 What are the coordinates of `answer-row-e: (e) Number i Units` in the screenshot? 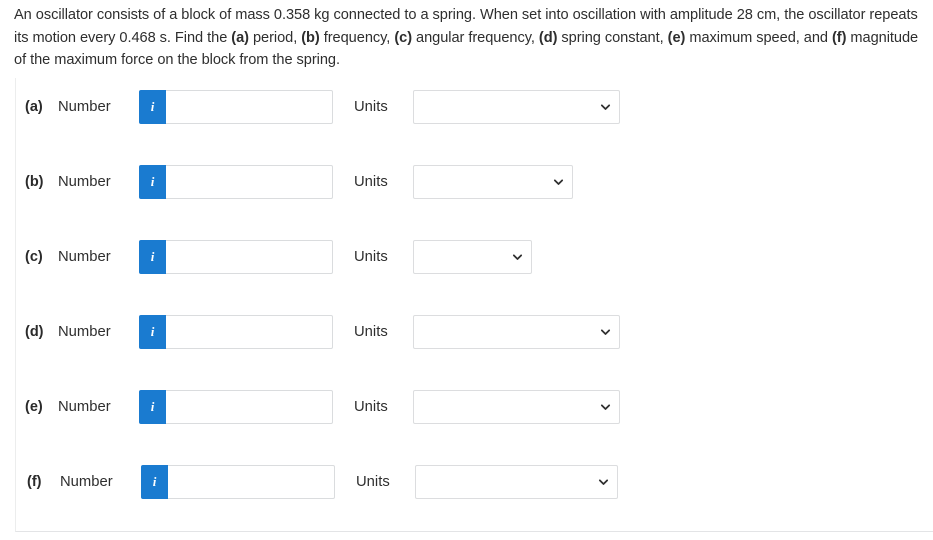 It's located at (474, 407).